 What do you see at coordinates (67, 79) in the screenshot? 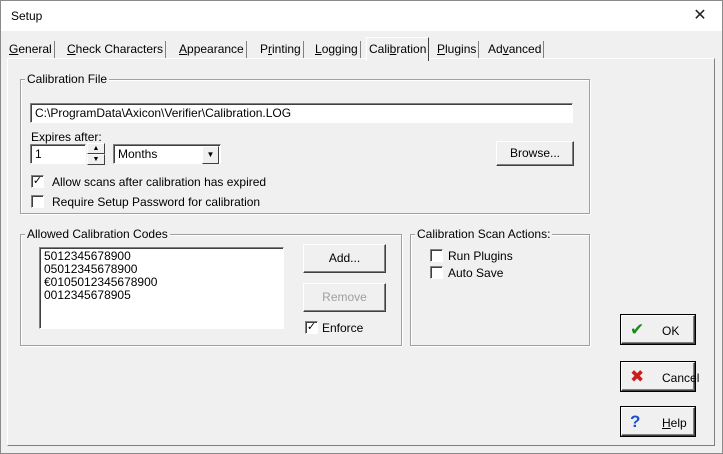
I see `calibration-file-group-title: Calibration File` at bounding box center [67, 79].